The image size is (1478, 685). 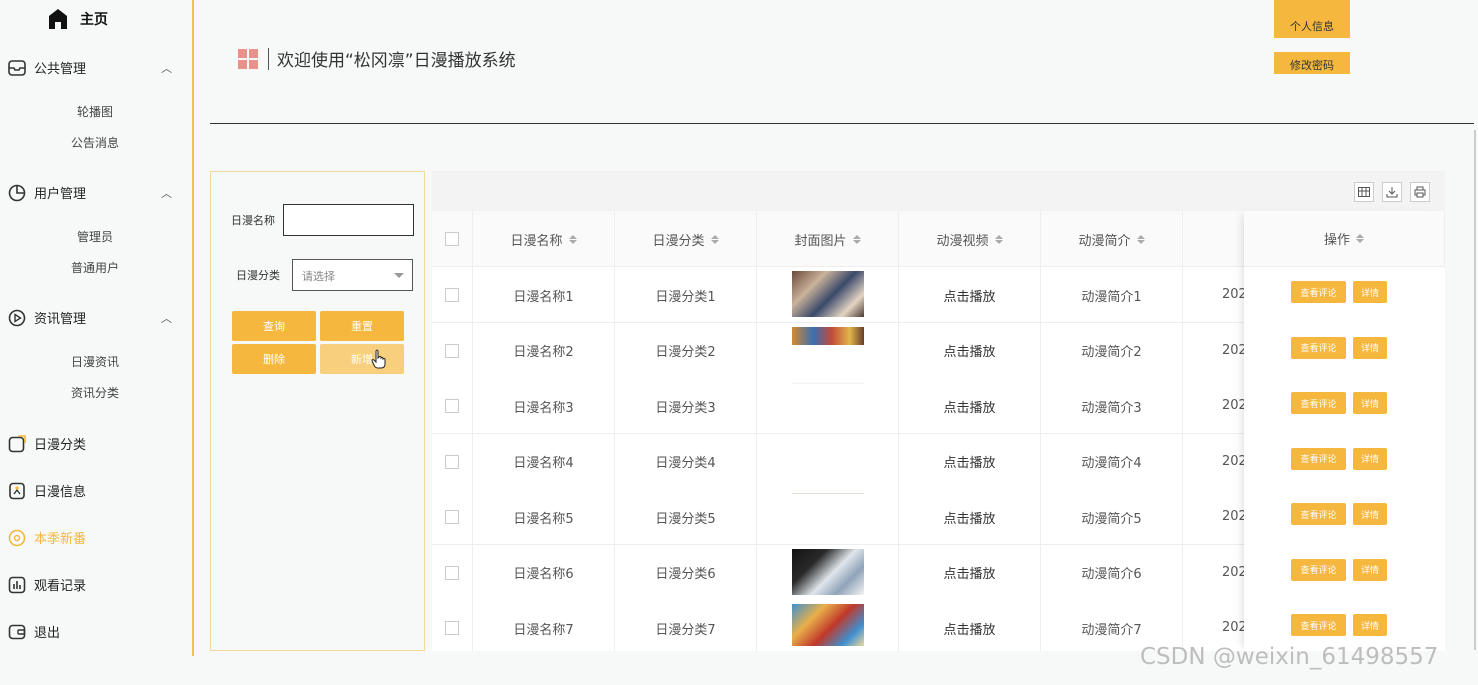 What do you see at coordinates (93, 317) in the screenshot?
I see `sidebar-group-news: 资讯管理 ︿` at bounding box center [93, 317].